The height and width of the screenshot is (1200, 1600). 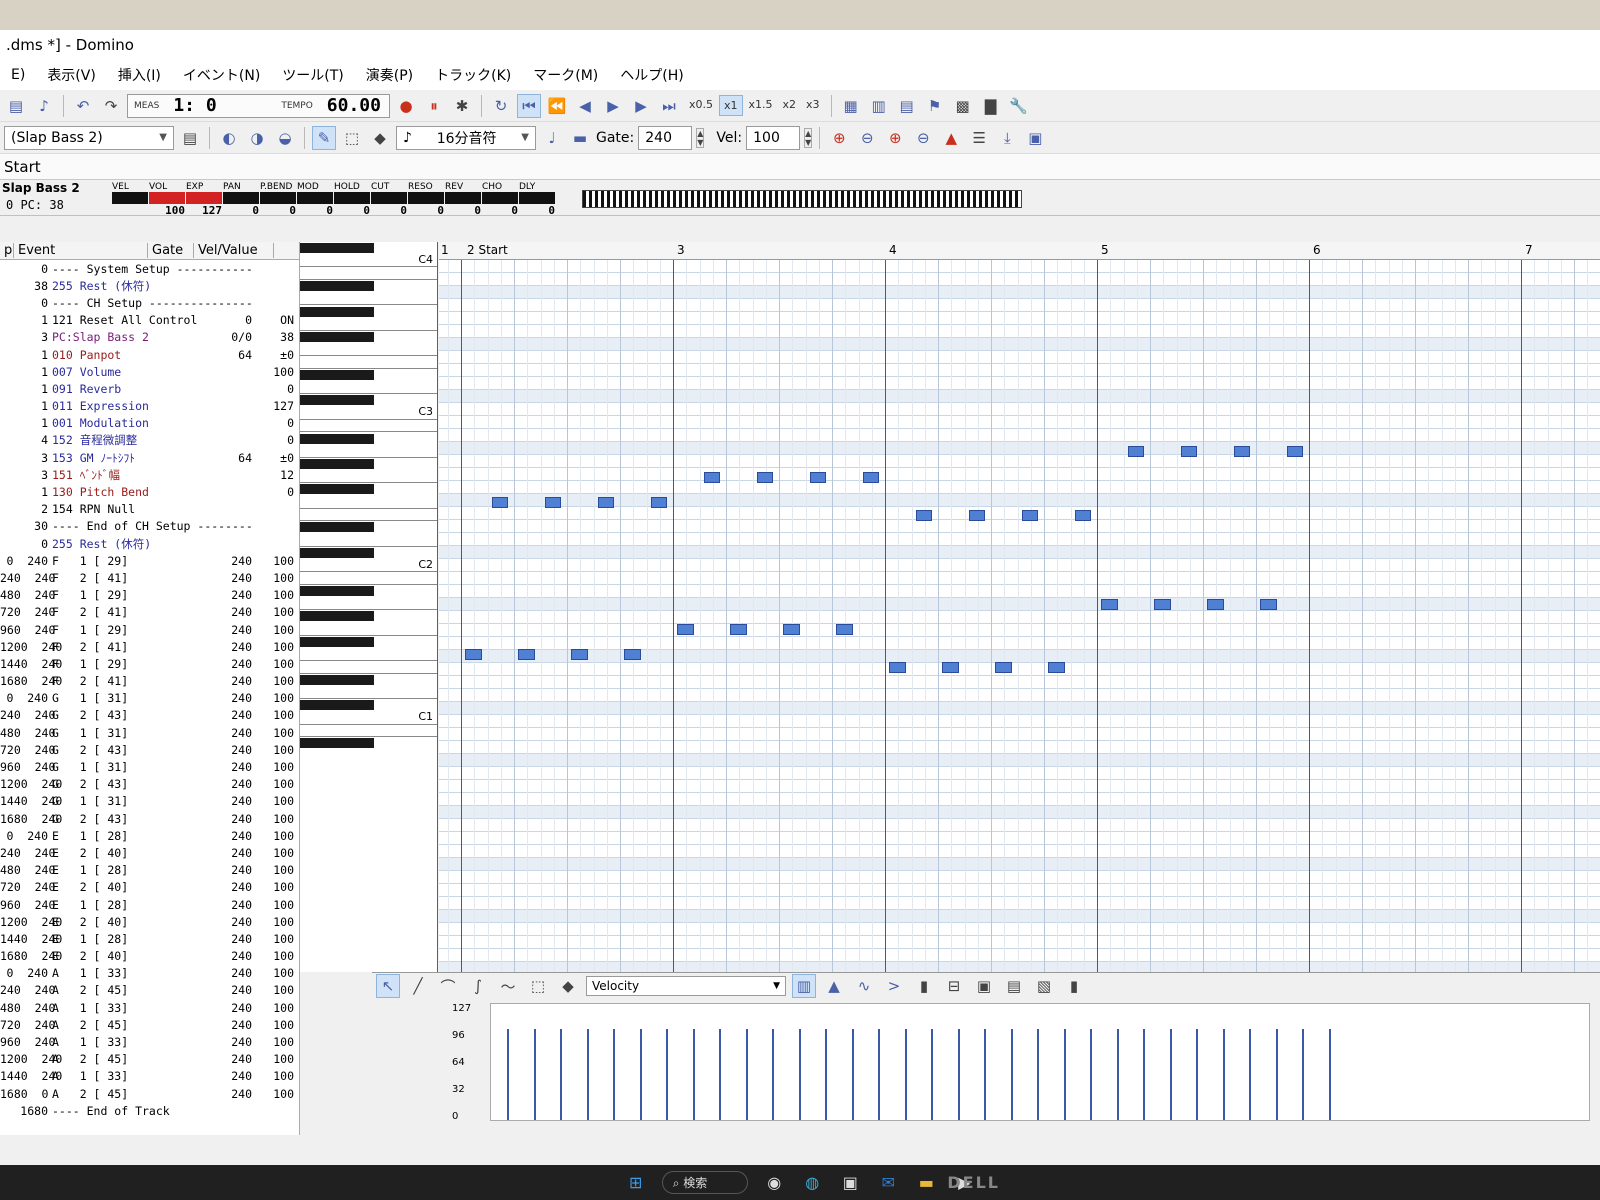 I want to click on event-row: 960 240 E 1 [ 28] 240 100, so click(x=149, y=904).